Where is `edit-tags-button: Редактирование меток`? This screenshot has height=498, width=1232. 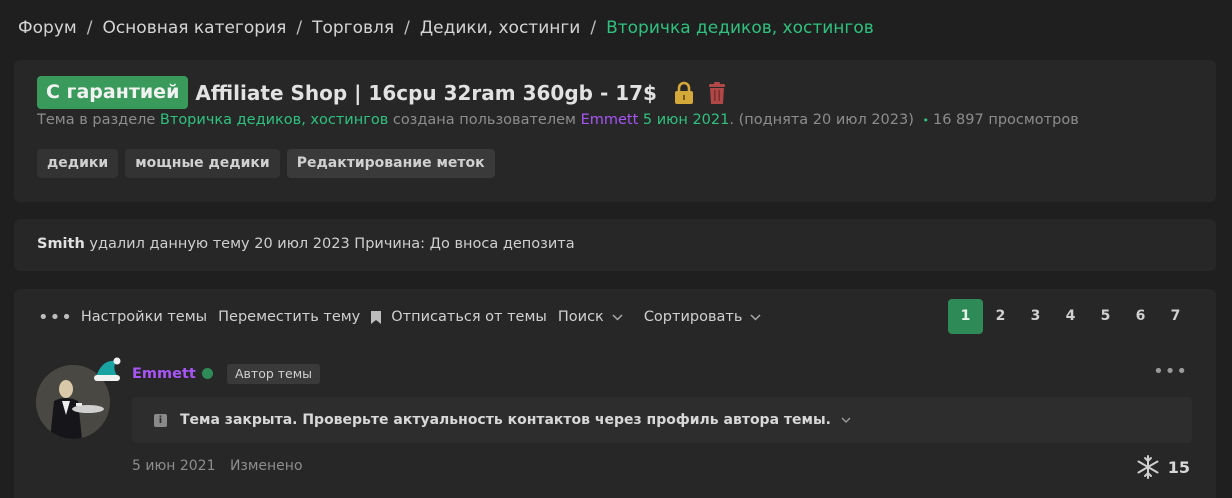
edit-tags-button: Редактирование меток is located at coordinates (390, 163).